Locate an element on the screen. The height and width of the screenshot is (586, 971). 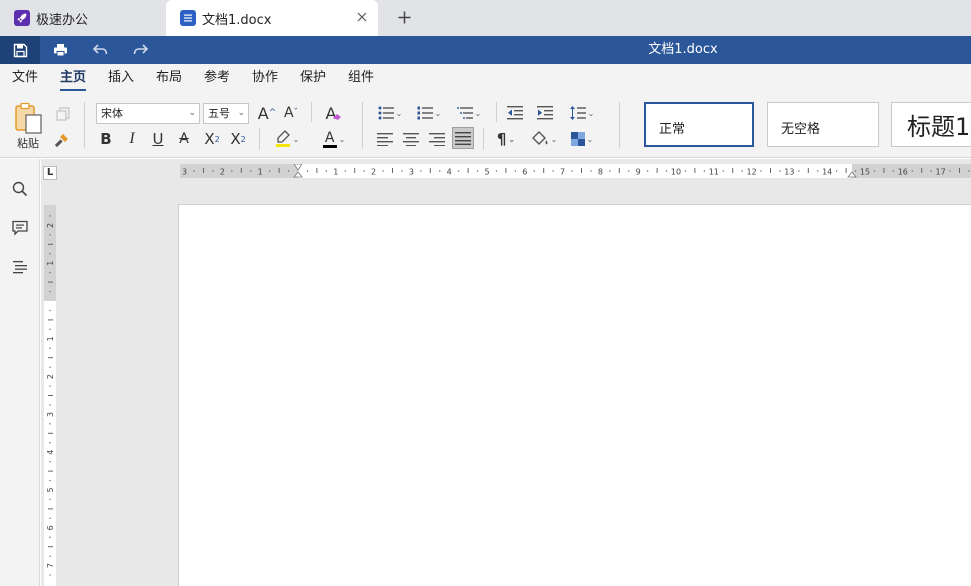
pilcrow-icon: ¶ is located at coordinates (501, 139).